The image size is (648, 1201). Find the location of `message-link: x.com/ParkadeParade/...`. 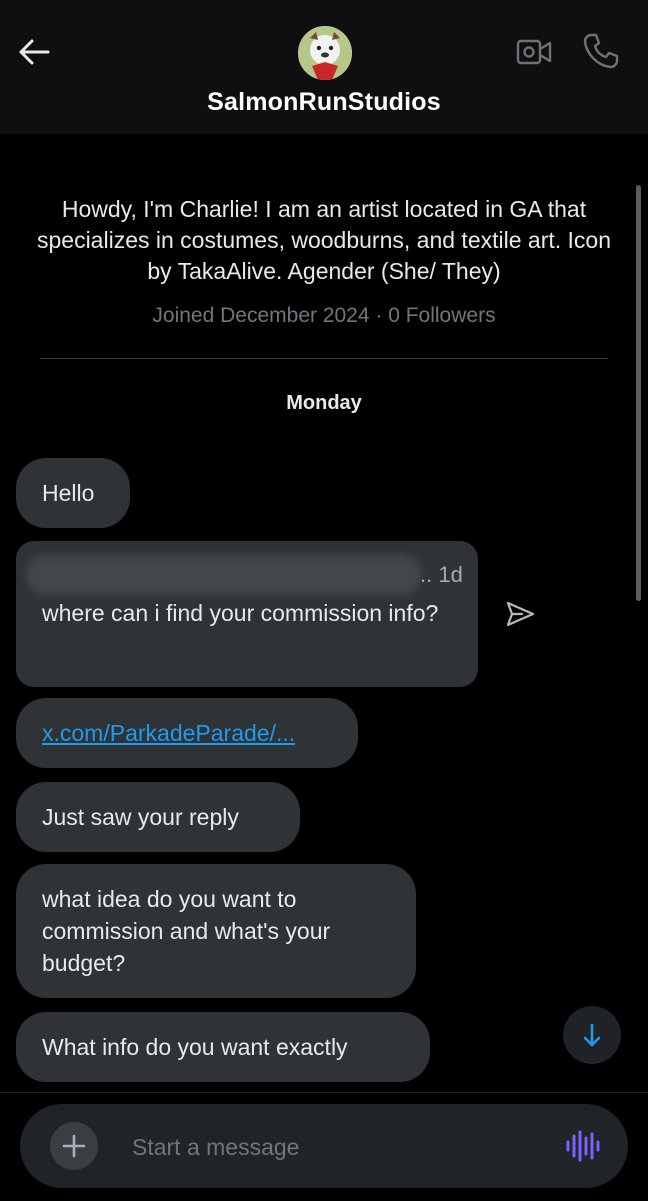

message-link: x.com/ParkadeParade/... is located at coordinates (168, 733).